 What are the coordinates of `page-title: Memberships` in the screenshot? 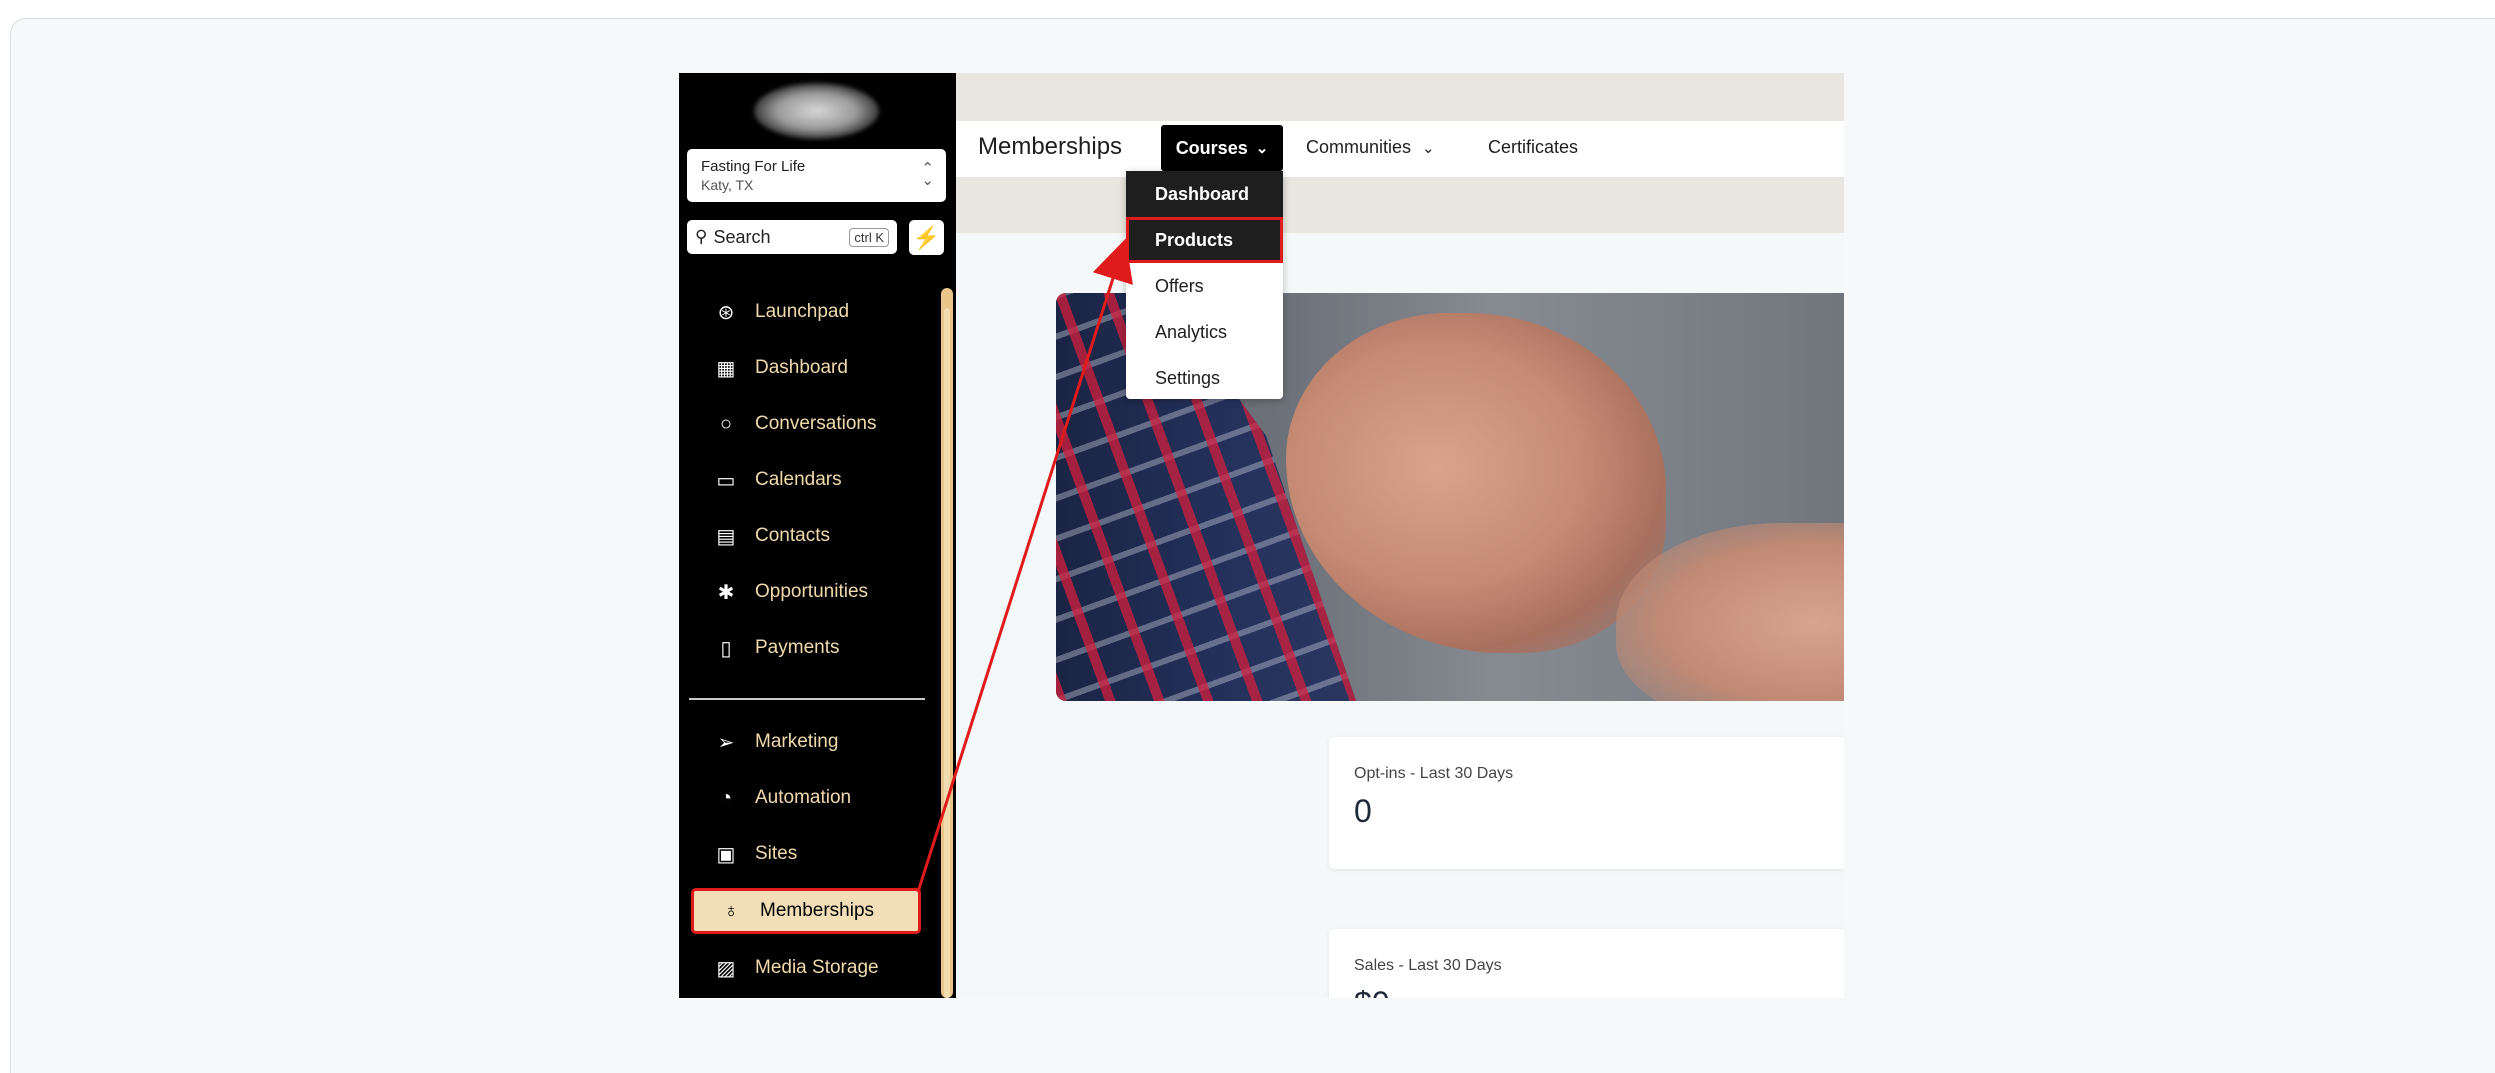 It's located at (1050, 146).